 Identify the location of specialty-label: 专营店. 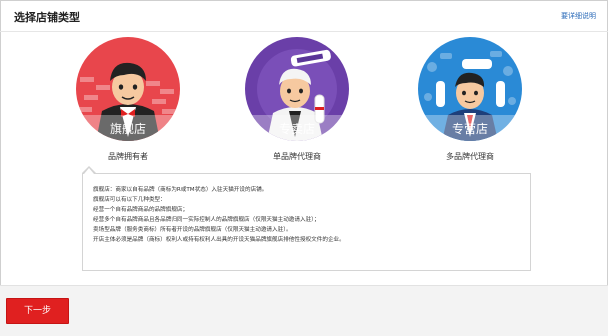
(469, 129).